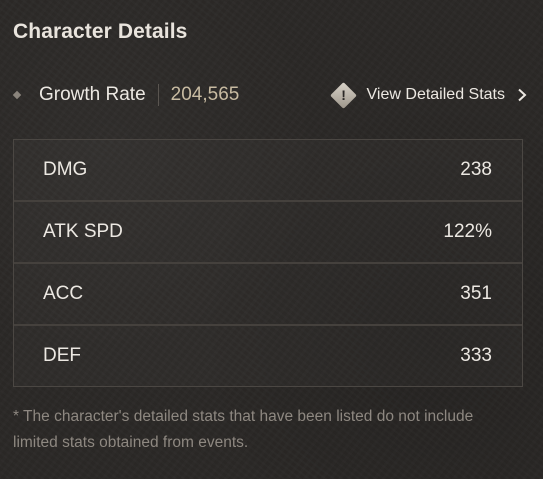 The height and width of the screenshot is (479, 543). What do you see at coordinates (92, 94) in the screenshot?
I see `growth-rate-label: Growth Rate` at bounding box center [92, 94].